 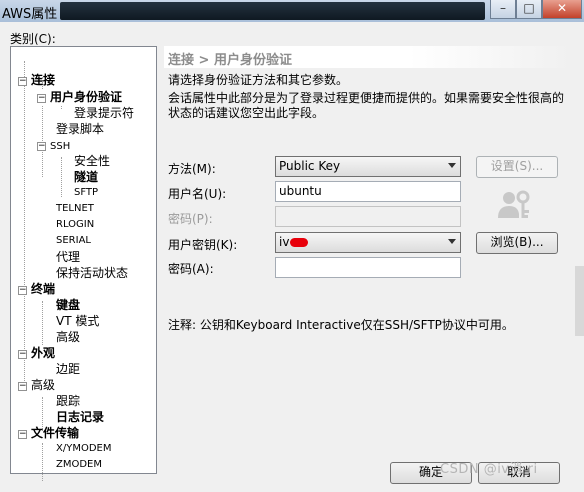 What do you see at coordinates (92, 161) in the screenshot?
I see `tree-item-security: 安全性` at bounding box center [92, 161].